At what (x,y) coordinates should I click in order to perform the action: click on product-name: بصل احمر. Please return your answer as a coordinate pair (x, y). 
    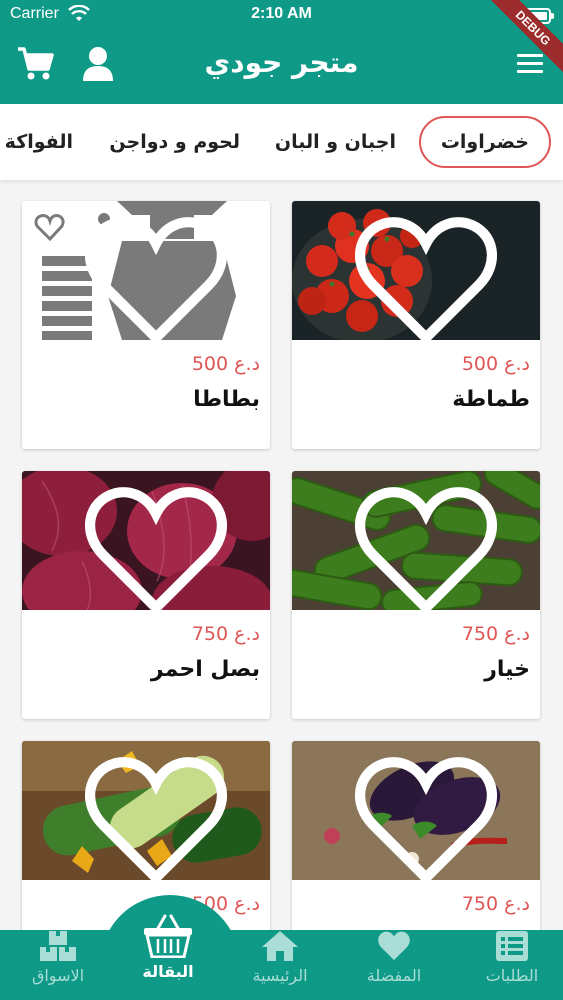
    Looking at the image, I should click on (205, 669).